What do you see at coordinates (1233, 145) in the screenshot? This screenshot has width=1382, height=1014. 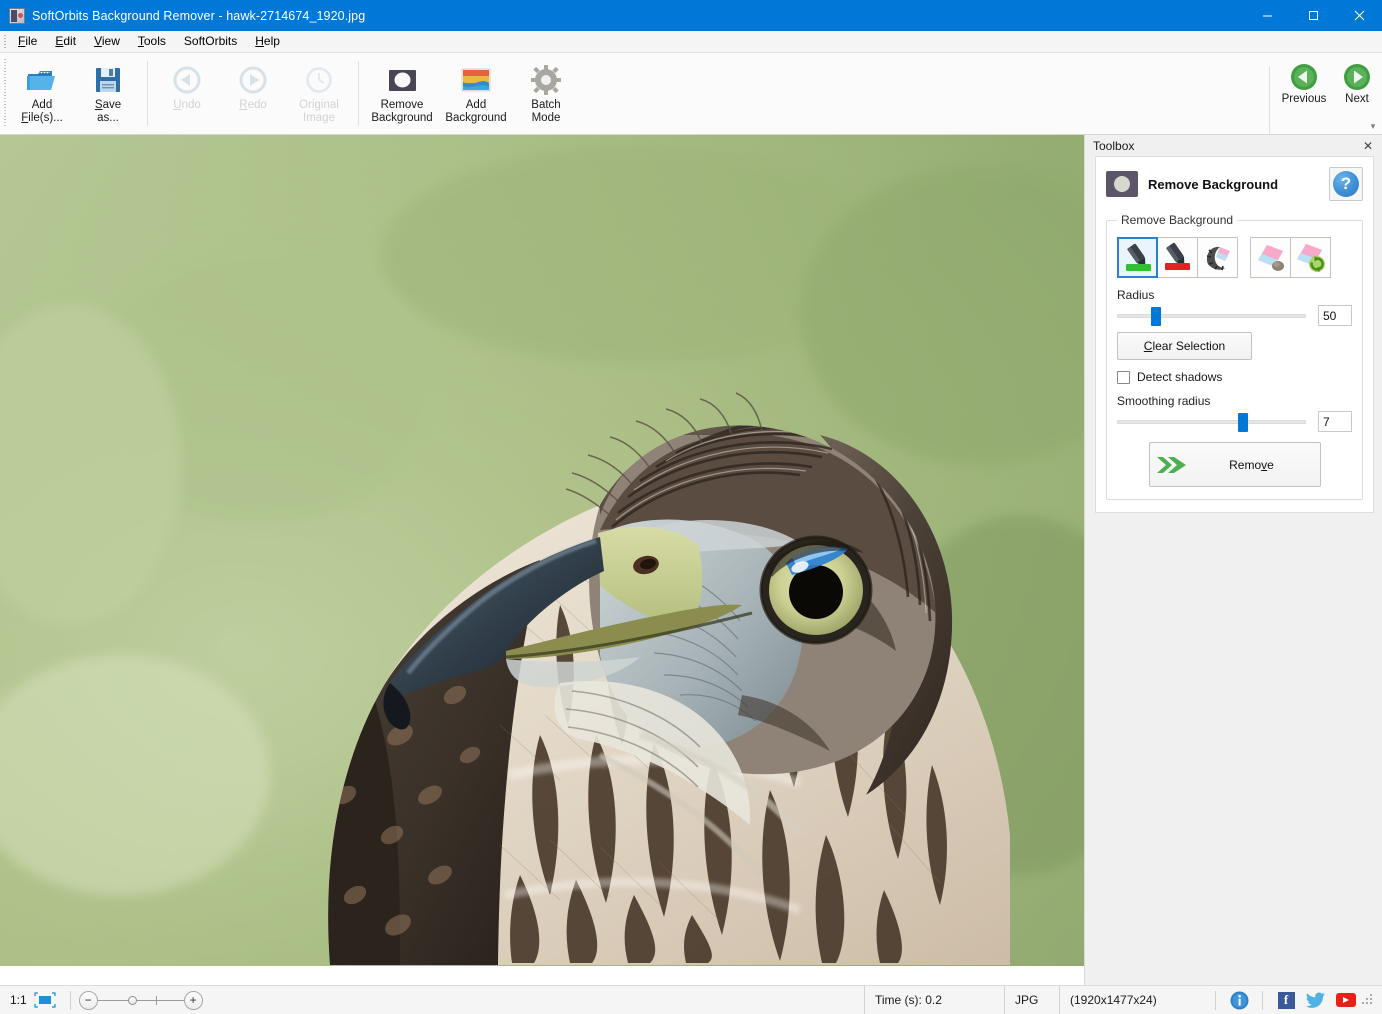 I see `toolbox-header: Toolbox ✕` at bounding box center [1233, 145].